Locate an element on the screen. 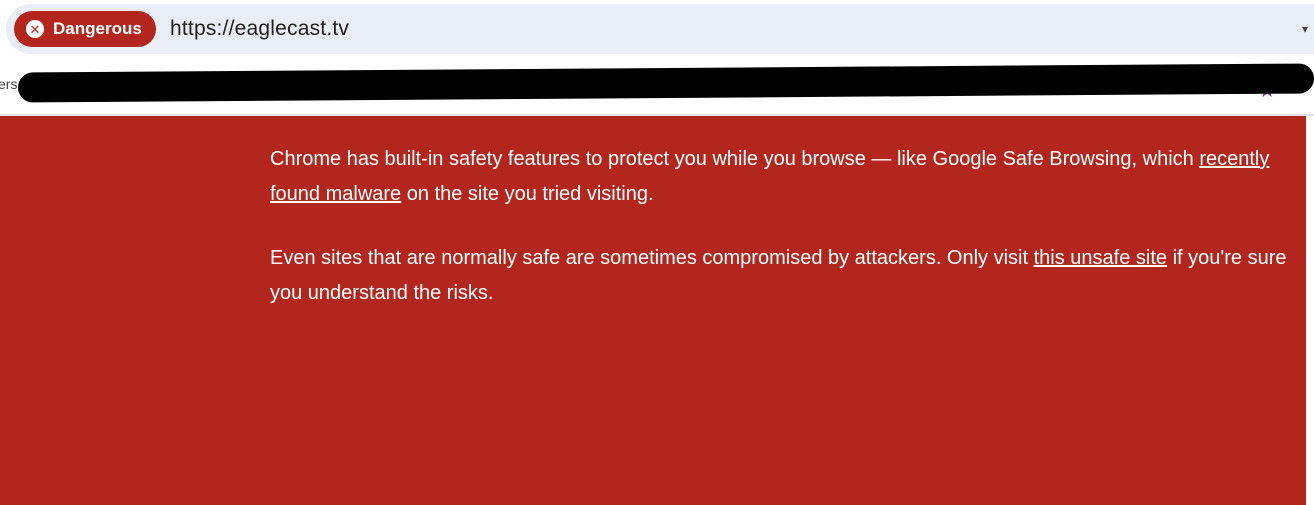 This screenshot has width=1314, height=505. dangerous-site-chip: ✕ Dangerous is located at coordinates (85, 29).